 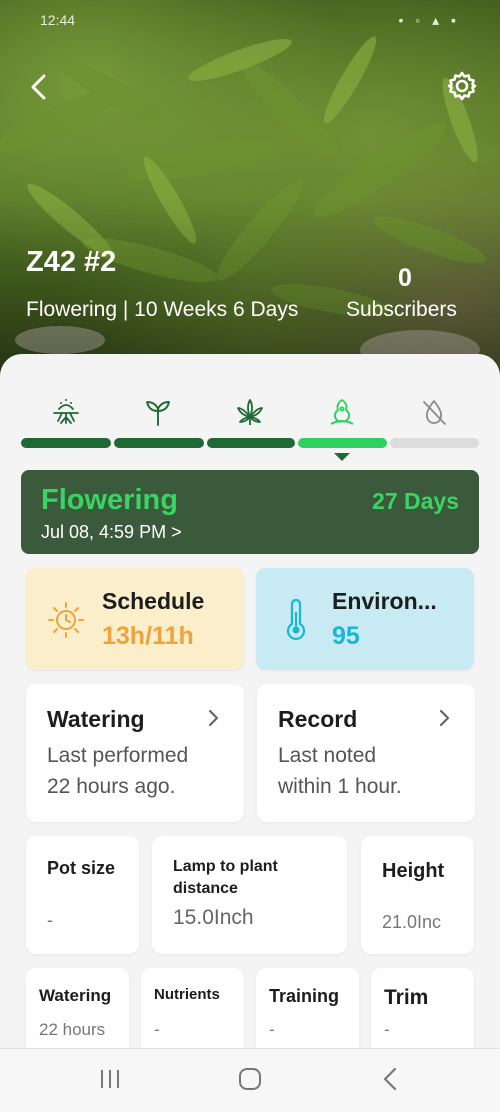 I want to click on activity-watering-card: Watering 22 hours, so click(x=77, y=1013).